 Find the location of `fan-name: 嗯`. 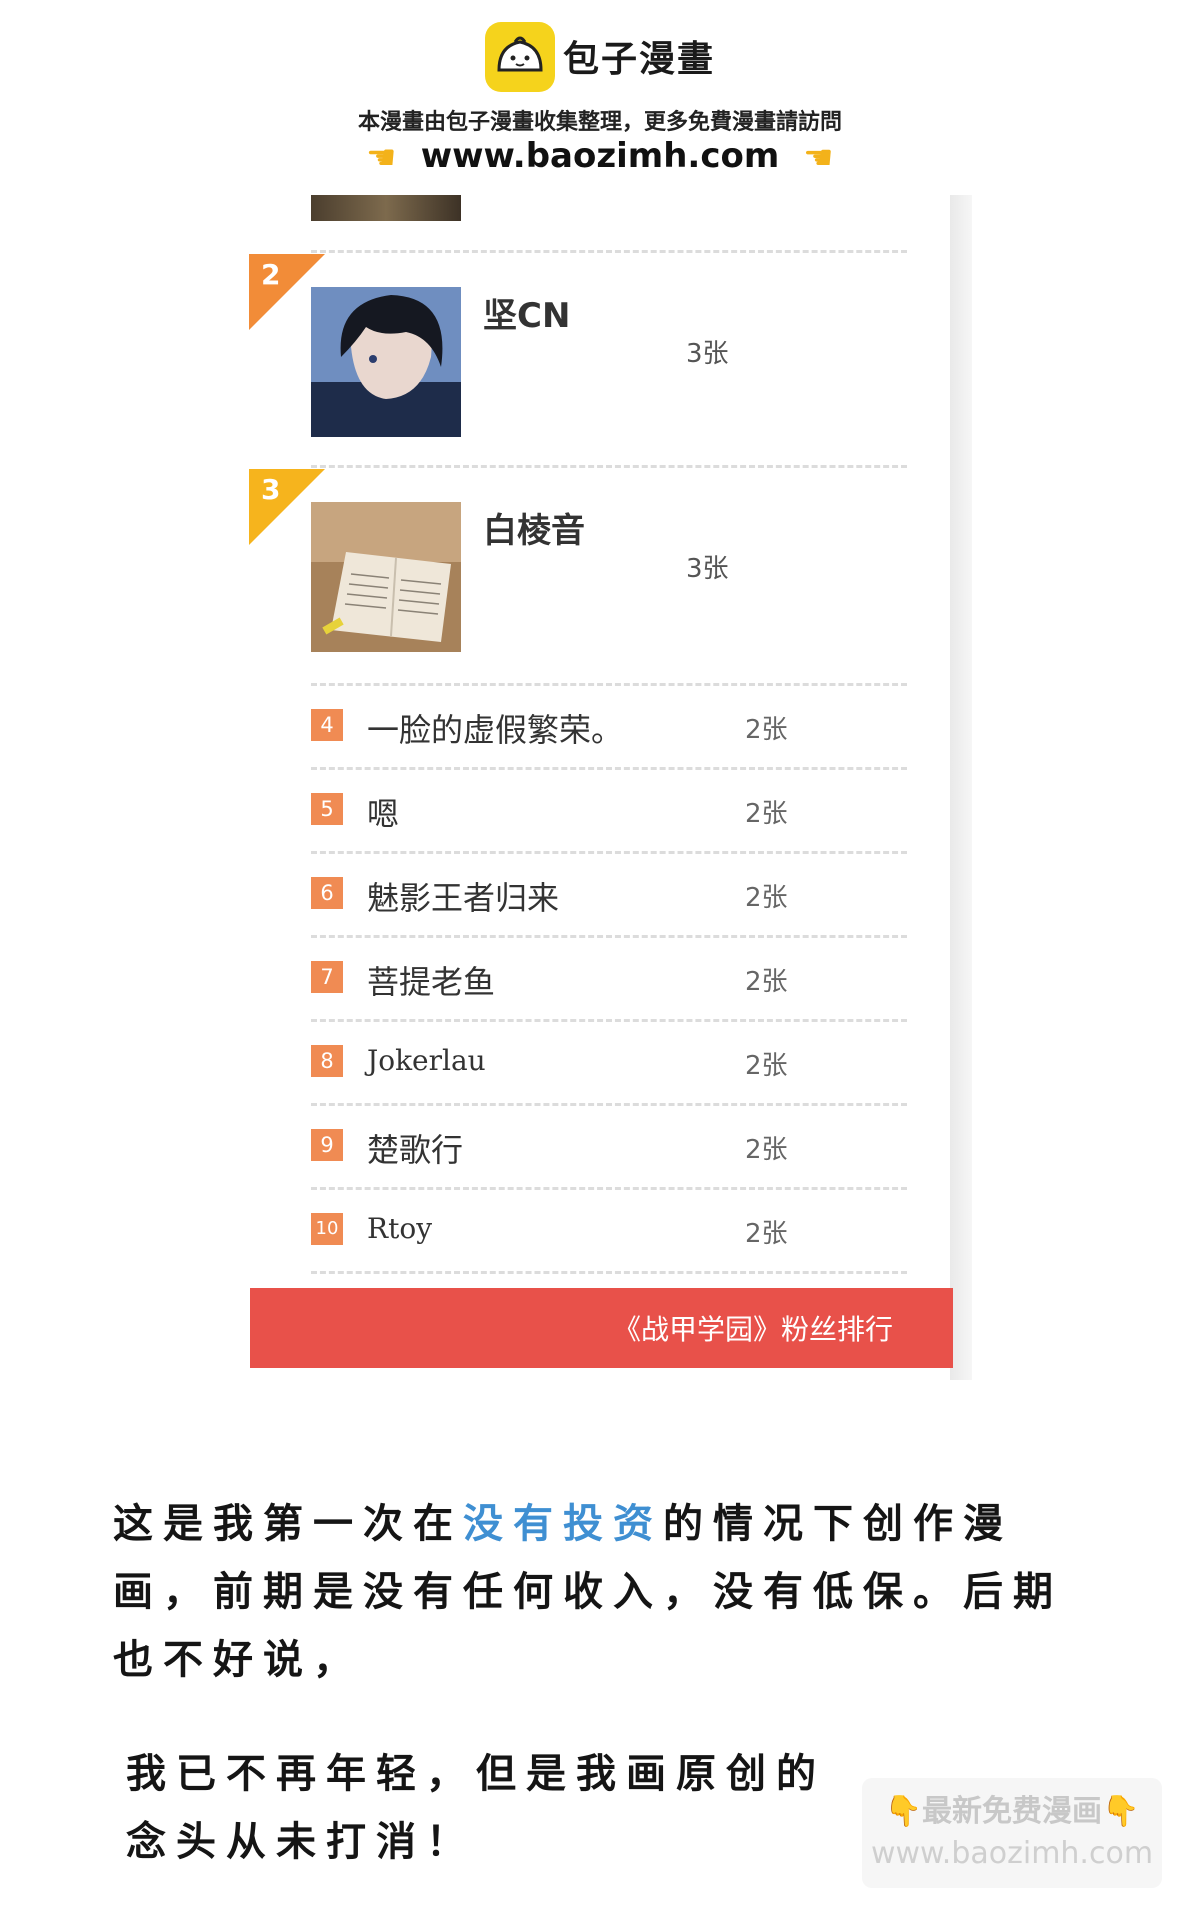

fan-name: 嗯 is located at coordinates (383, 812).